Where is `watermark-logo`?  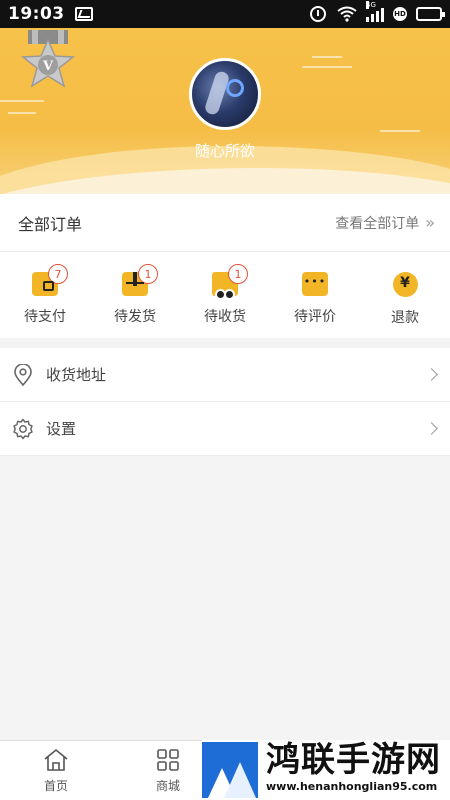
watermark-logo is located at coordinates (230, 770).